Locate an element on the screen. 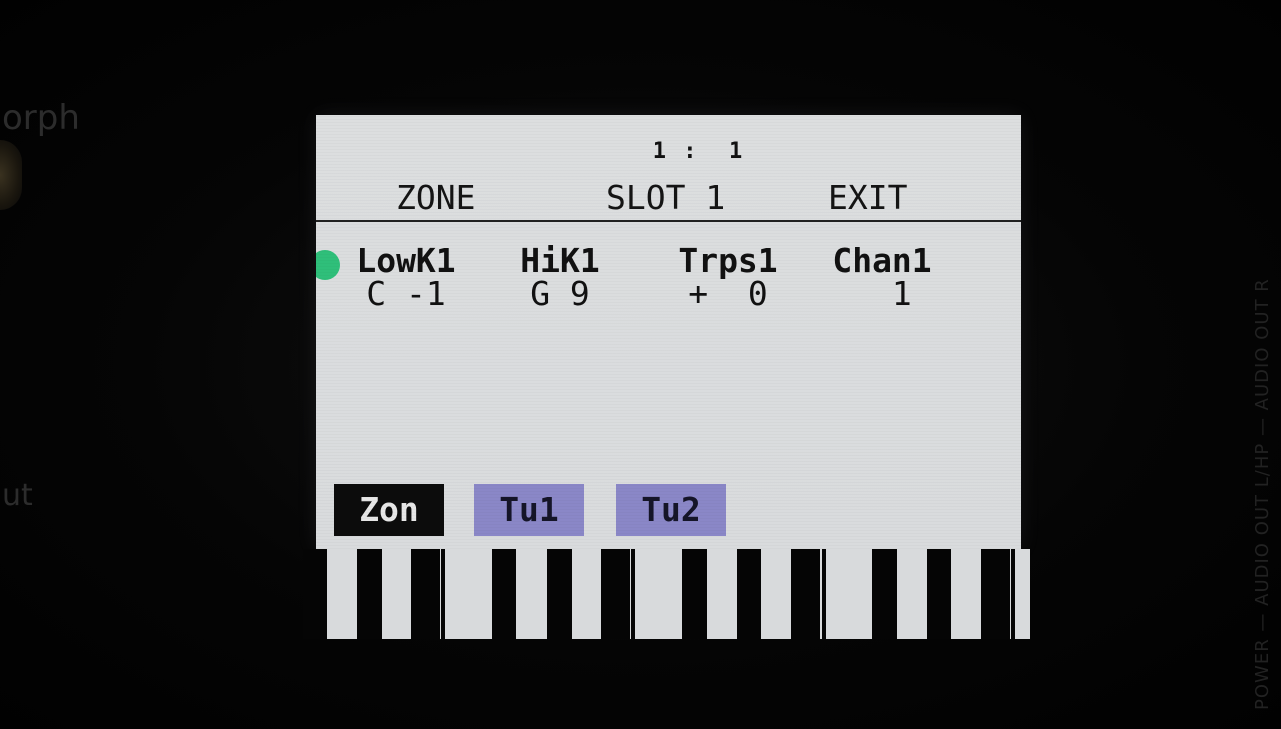 The image size is (1281, 729). tab-zon: Zon is located at coordinates (389, 510).